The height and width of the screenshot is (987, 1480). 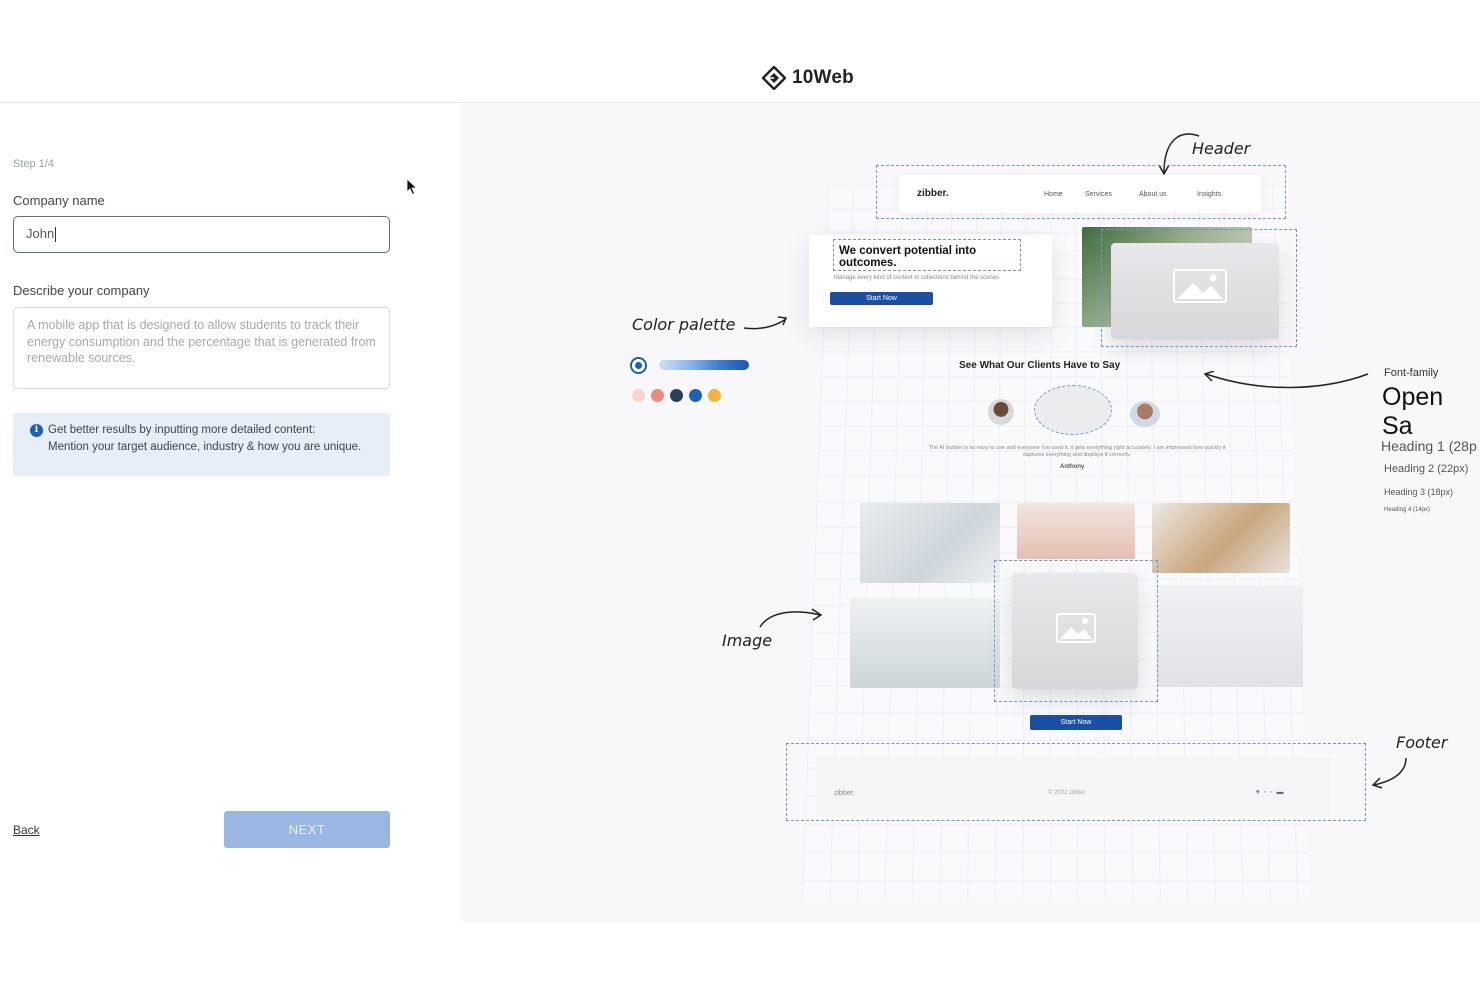 I want to click on mock-woman-photo, so click(x=925, y=643).